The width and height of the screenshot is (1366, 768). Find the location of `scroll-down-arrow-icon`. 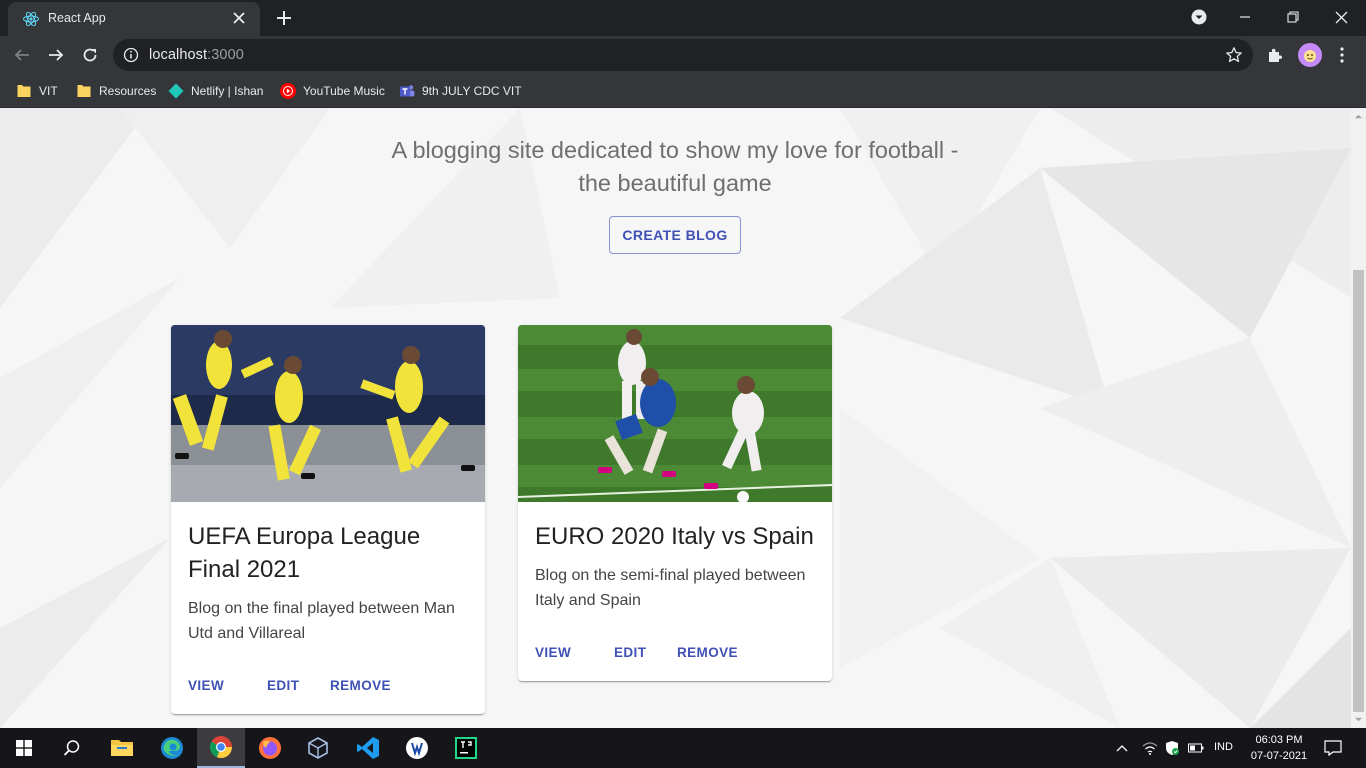

scroll-down-arrow-icon is located at coordinates (1358, 719).